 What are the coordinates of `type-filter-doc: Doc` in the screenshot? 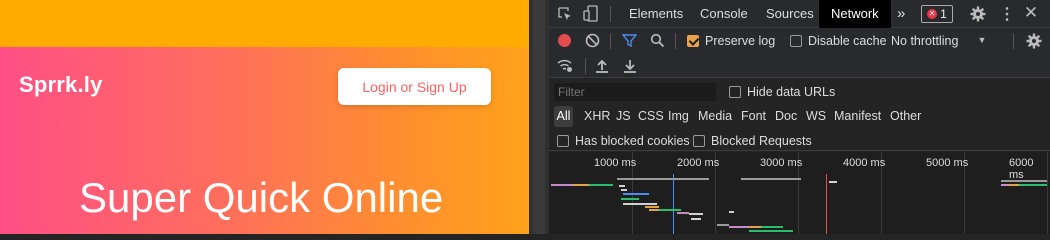 It's located at (786, 116).